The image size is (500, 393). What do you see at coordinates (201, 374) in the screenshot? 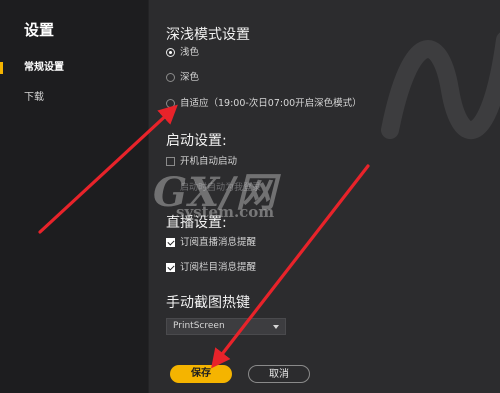
I see `save-button: 保存` at bounding box center [201, 374].